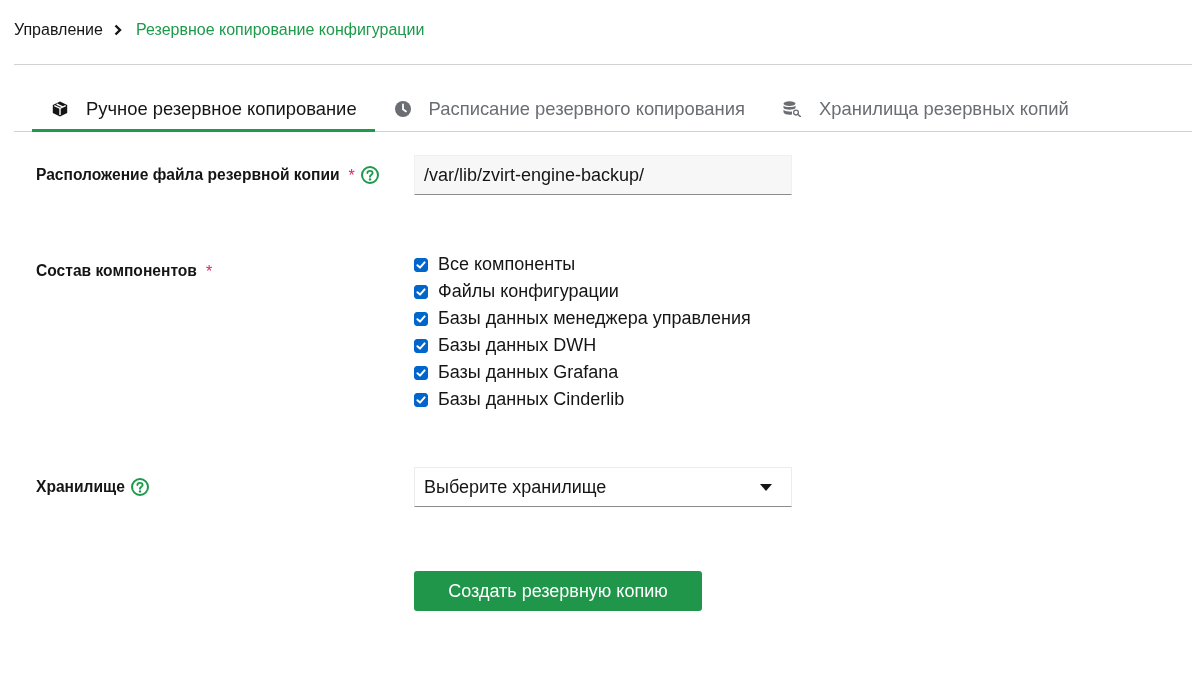  Describe the element at coordinates (528, 291) in the screenshot. I see `checkbox-label: Файлы конфигурации` at that location.